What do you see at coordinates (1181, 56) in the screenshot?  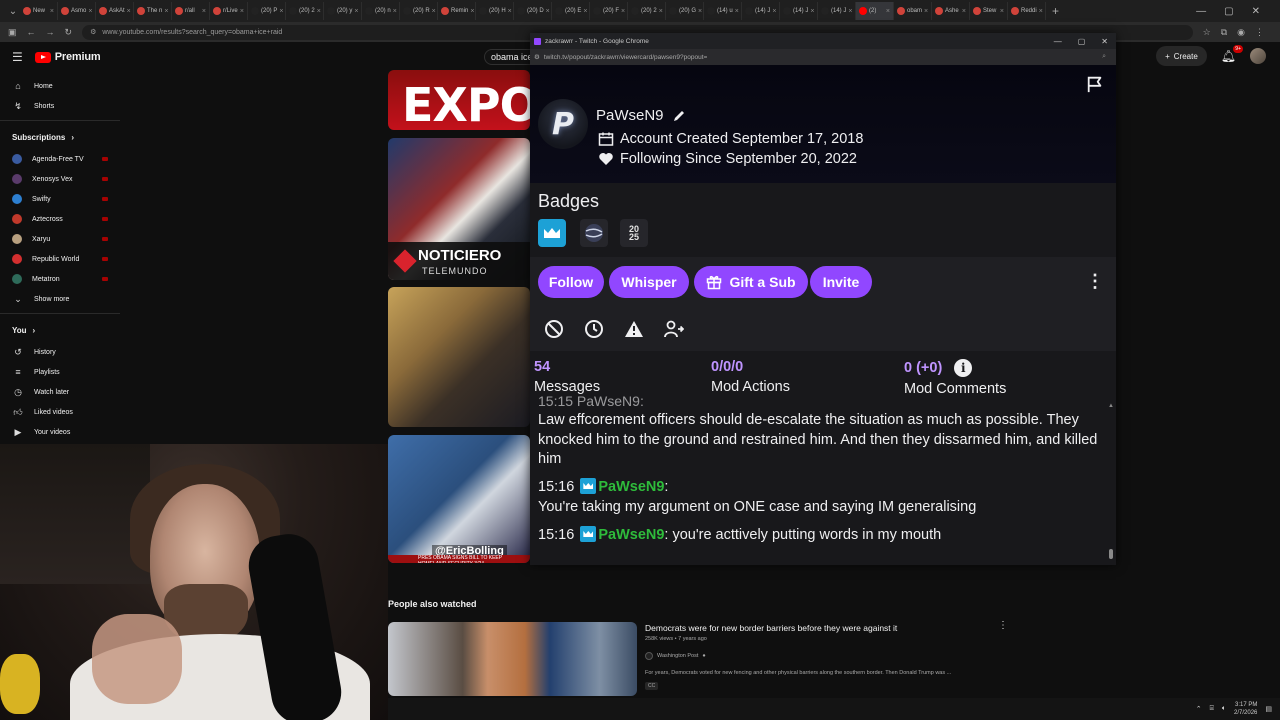 I see `create-button: + Create` at bounding box center [1181, 56].